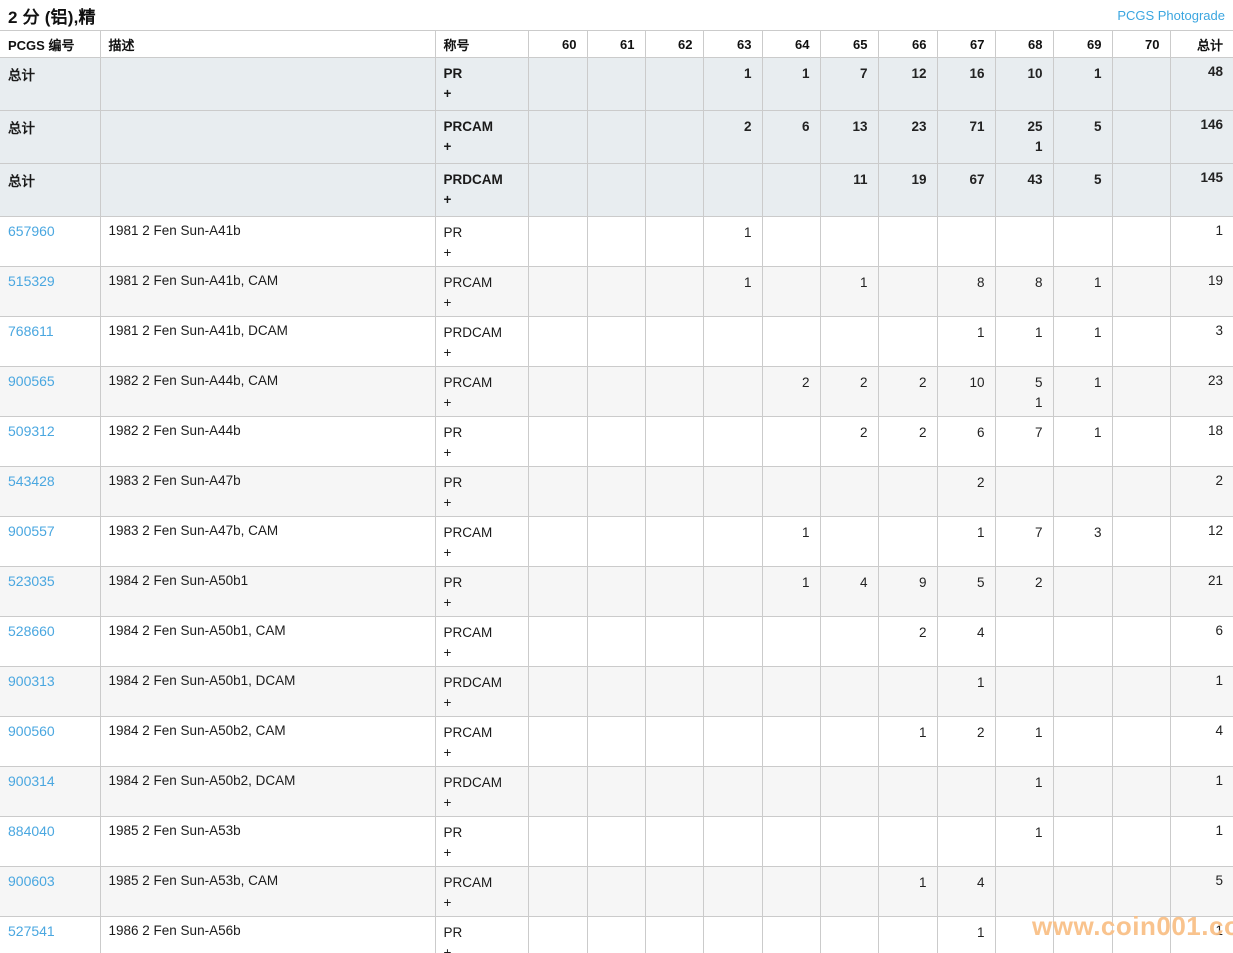 The height and width of the screenshot is (953, 1233). Describe the element at coordinates (1141, 541) in the screenshot. I see `grade-70-cell` at that location.